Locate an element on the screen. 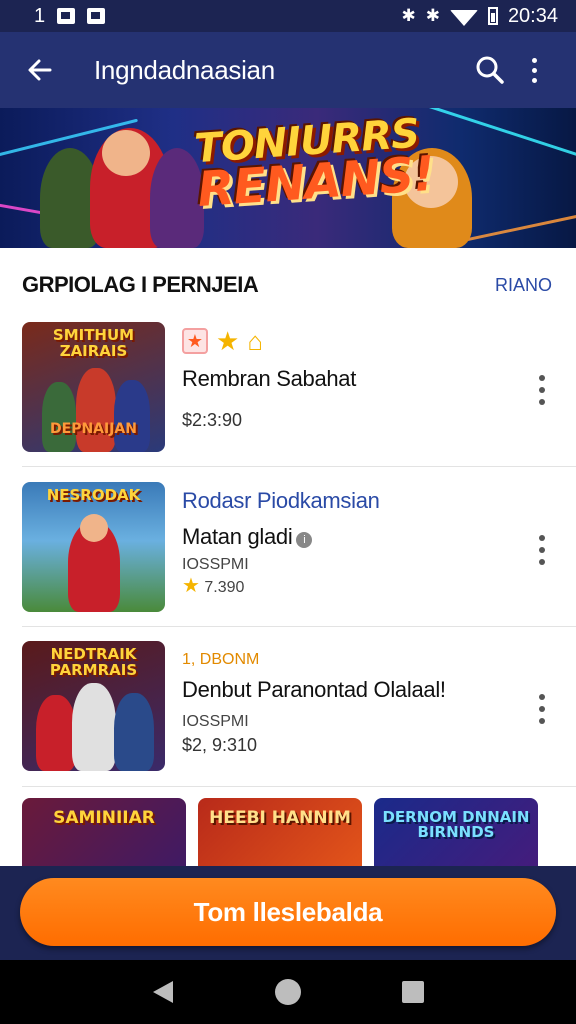 Image resolution: width=576 pixels, height=1024 pixels. bluetooth-icon: ✱ is located at coordinates (408, 15).